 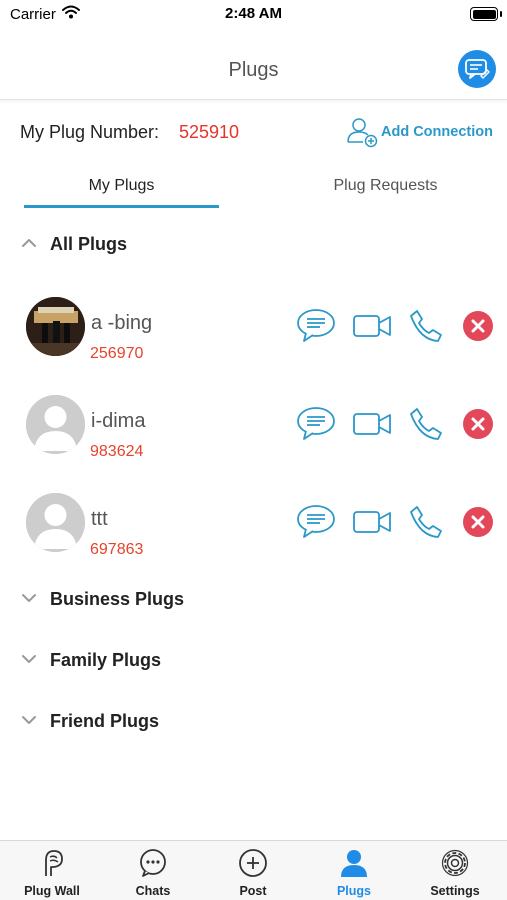 I want to click on add-connection-button: Add Connection, so click(x=419, y=132).